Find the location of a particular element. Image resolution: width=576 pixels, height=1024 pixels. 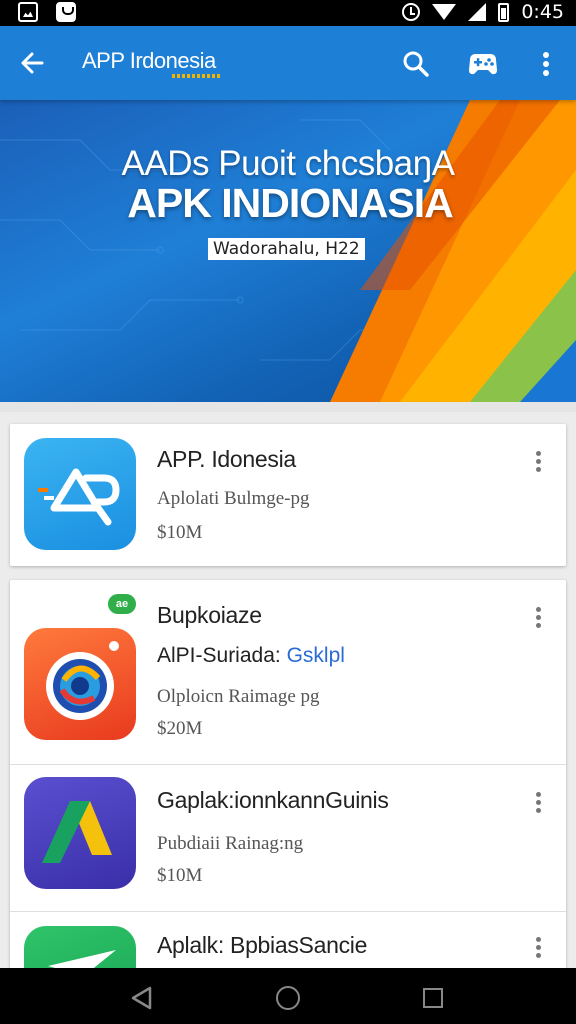

app-card: APP. Idonesia Aplolati Bulmge-pg $10M is located at coordinates (288, 495).